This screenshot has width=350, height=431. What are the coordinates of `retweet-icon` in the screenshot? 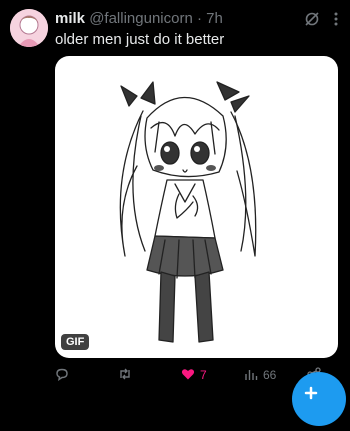 It's located at (125, 375).